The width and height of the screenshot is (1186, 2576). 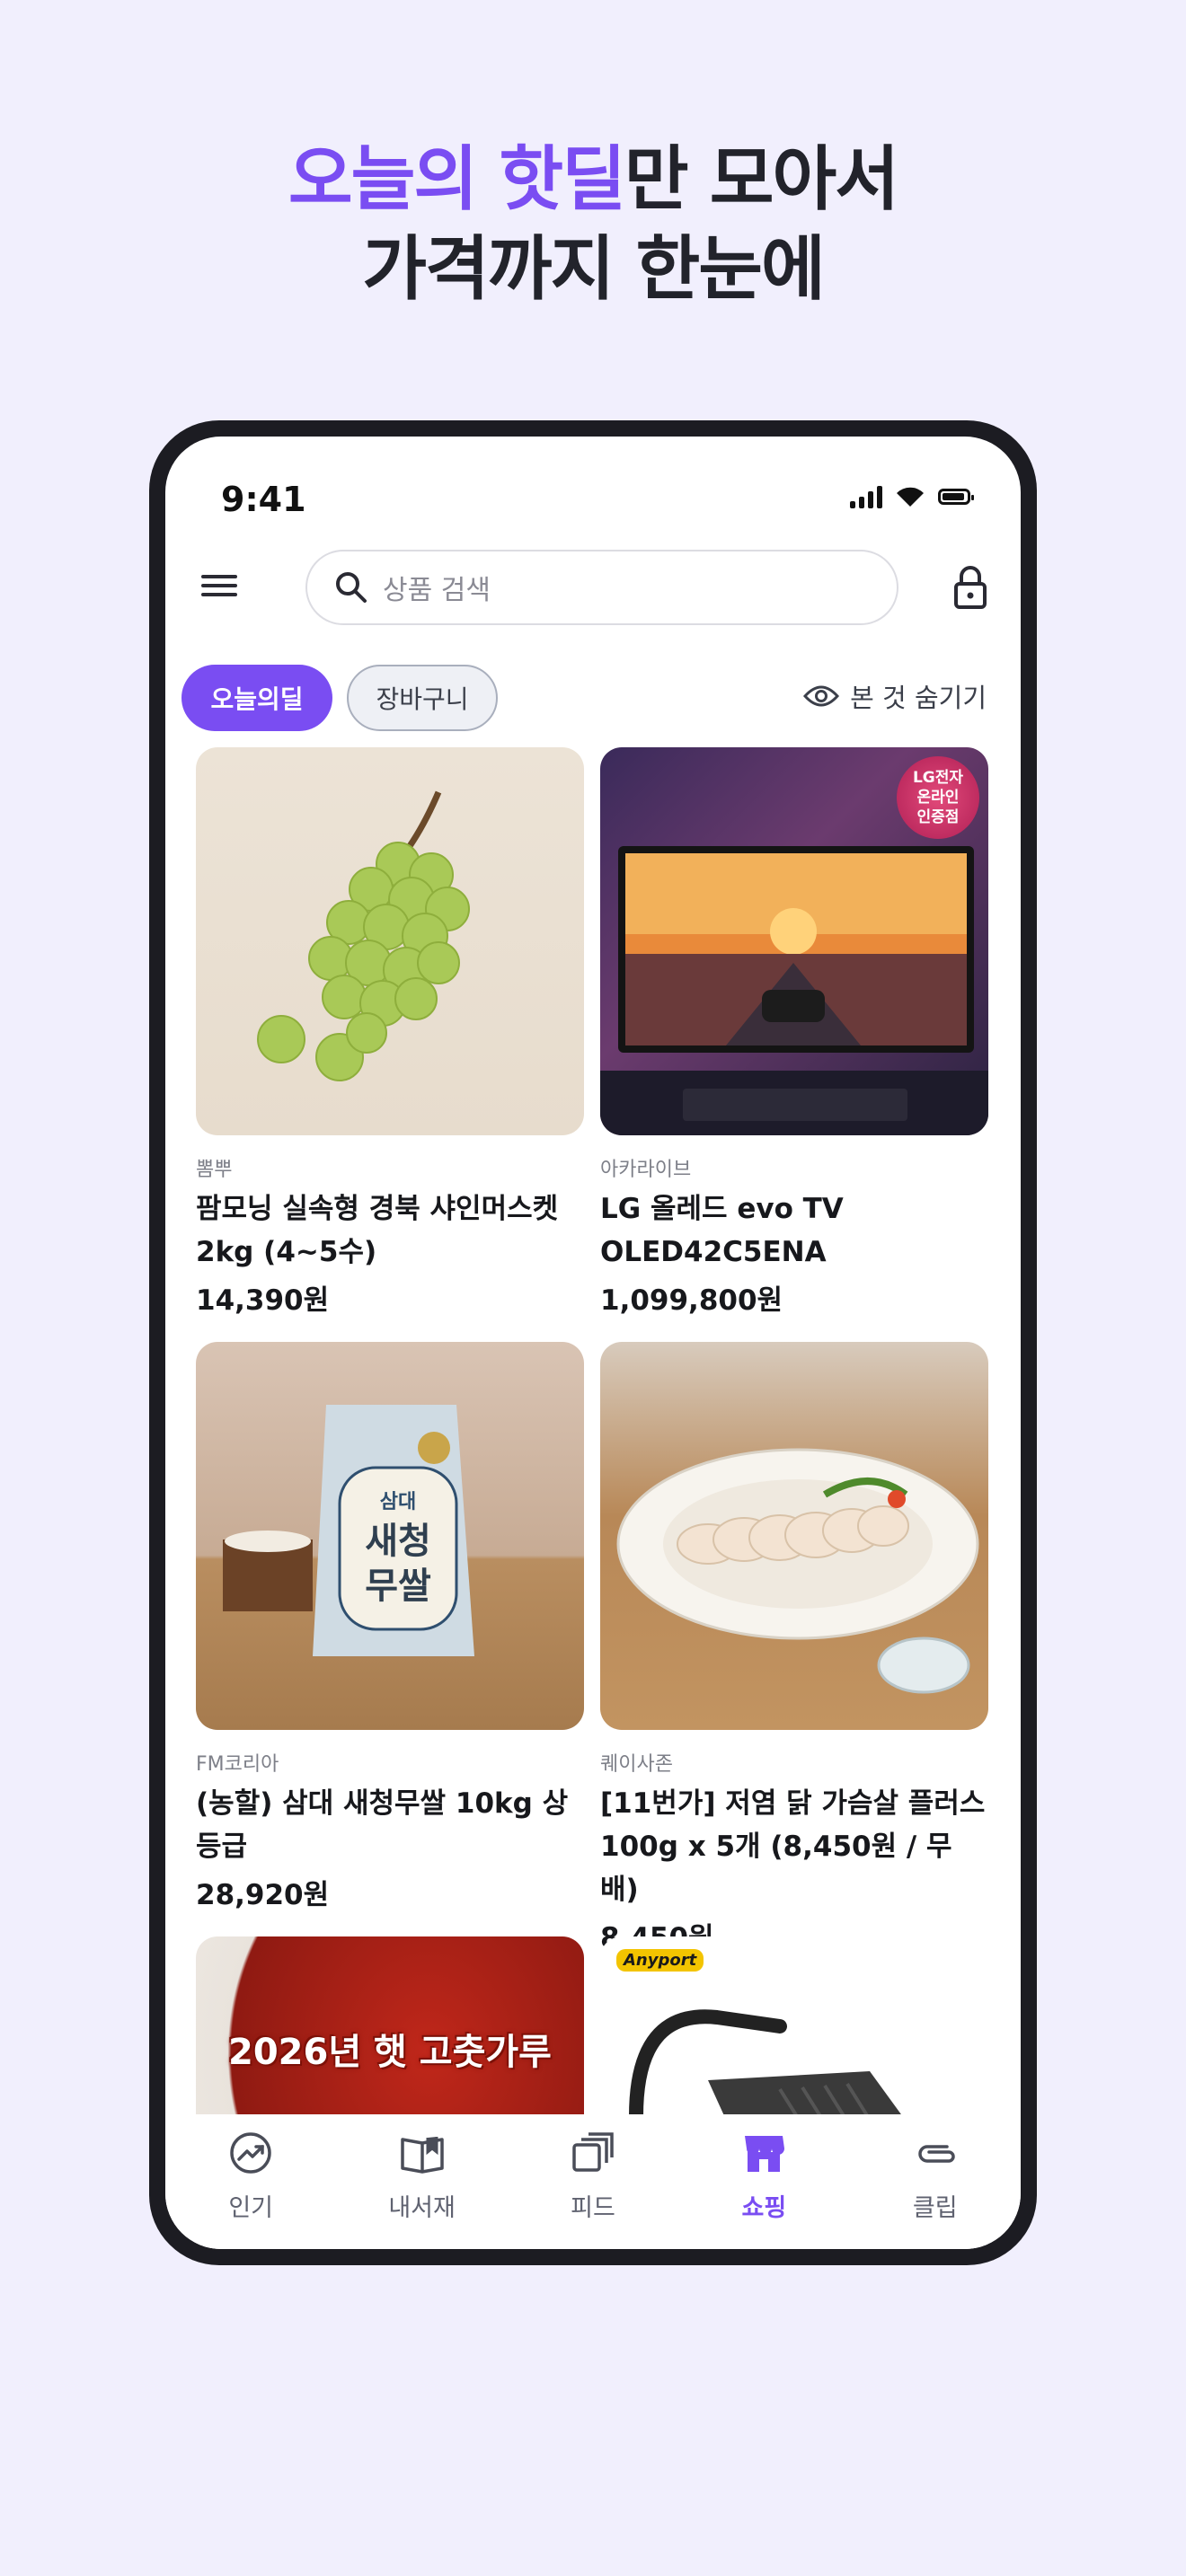 What do you see at coordinates (636, 1764) in the screenshot?
I see `product-seller: 퀘이사존` at bounding box center [636, 1764].